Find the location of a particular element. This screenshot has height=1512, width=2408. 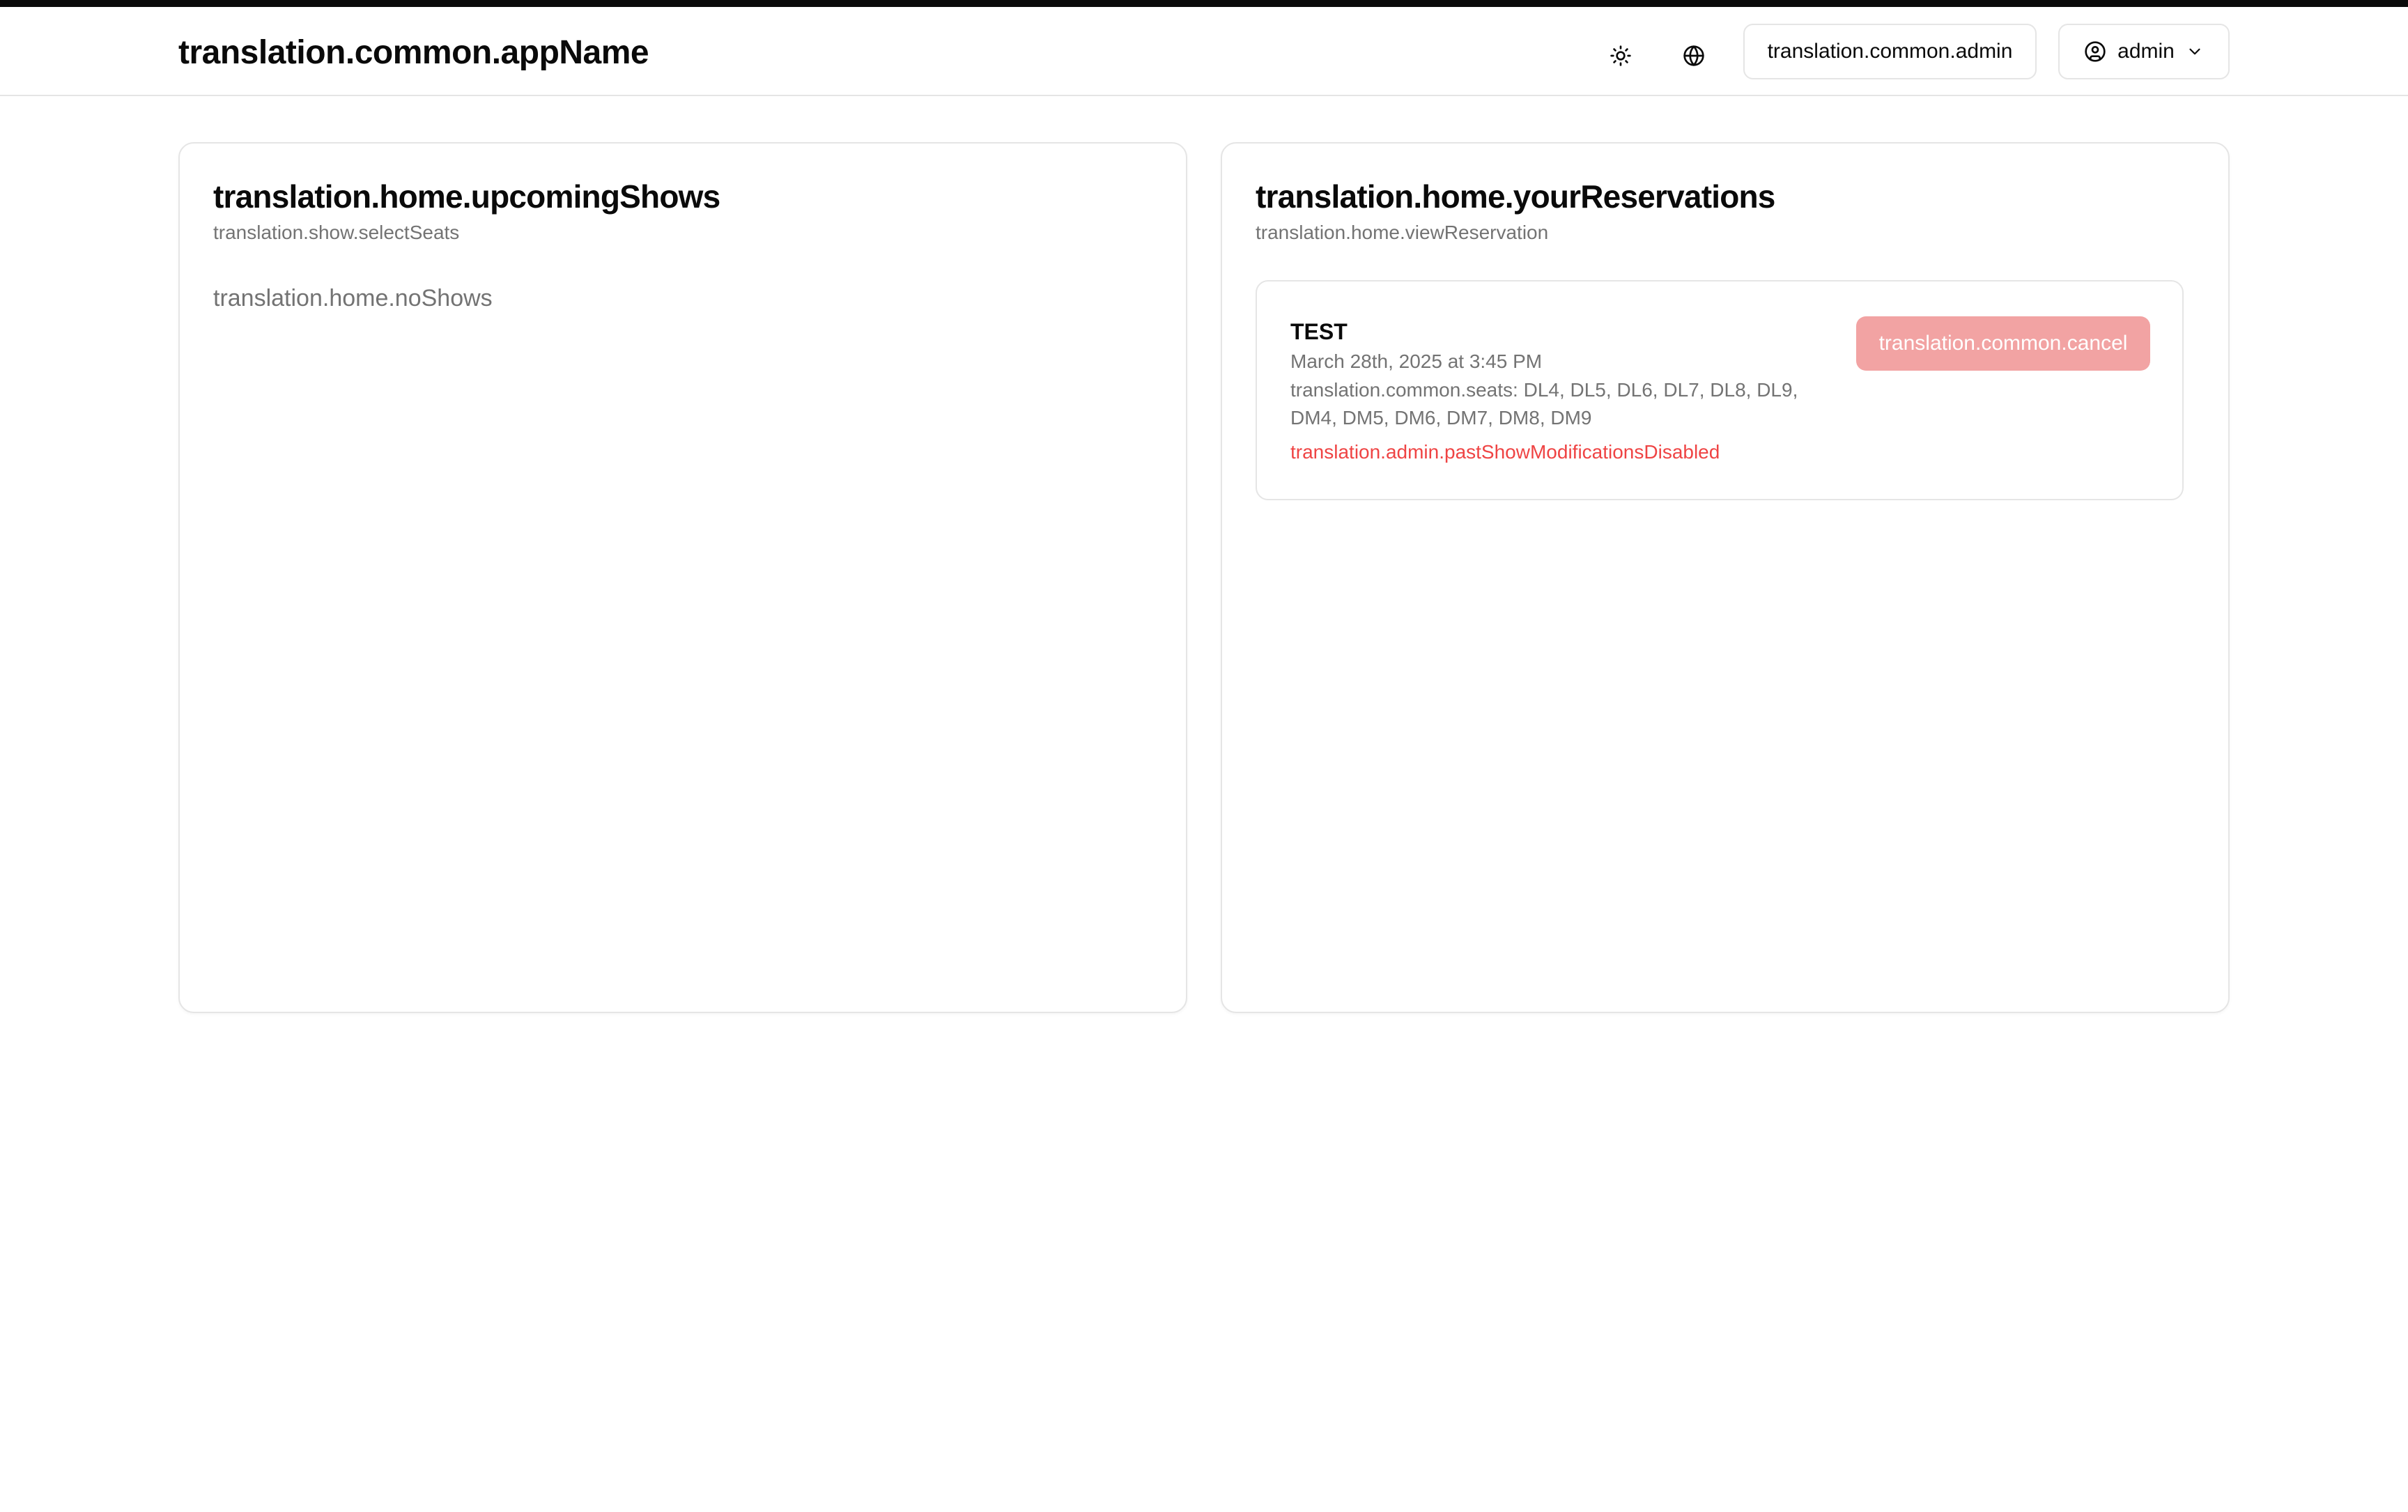

admin-button: translation.common.admin is located at coordinates (1890, 51).